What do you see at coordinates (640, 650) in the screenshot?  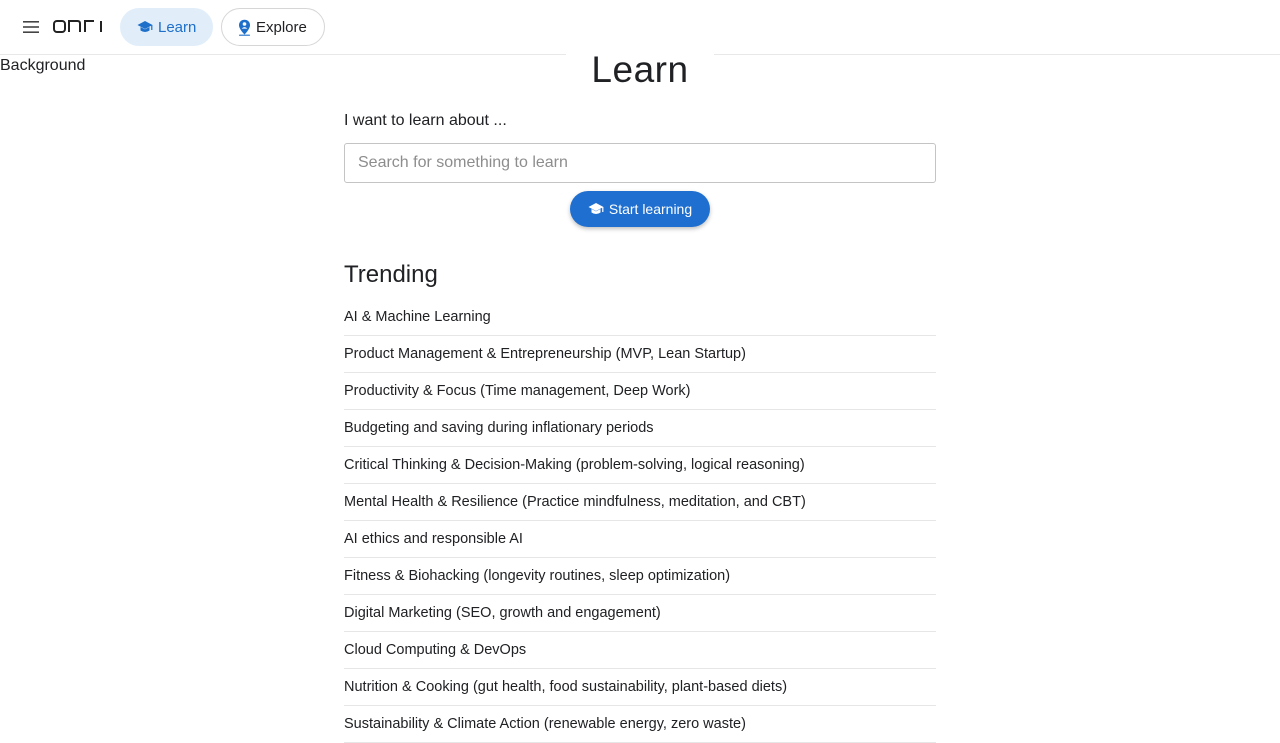 I see `trending-item: Cloud Computing & DevOps` at bounding box center [640, 650].